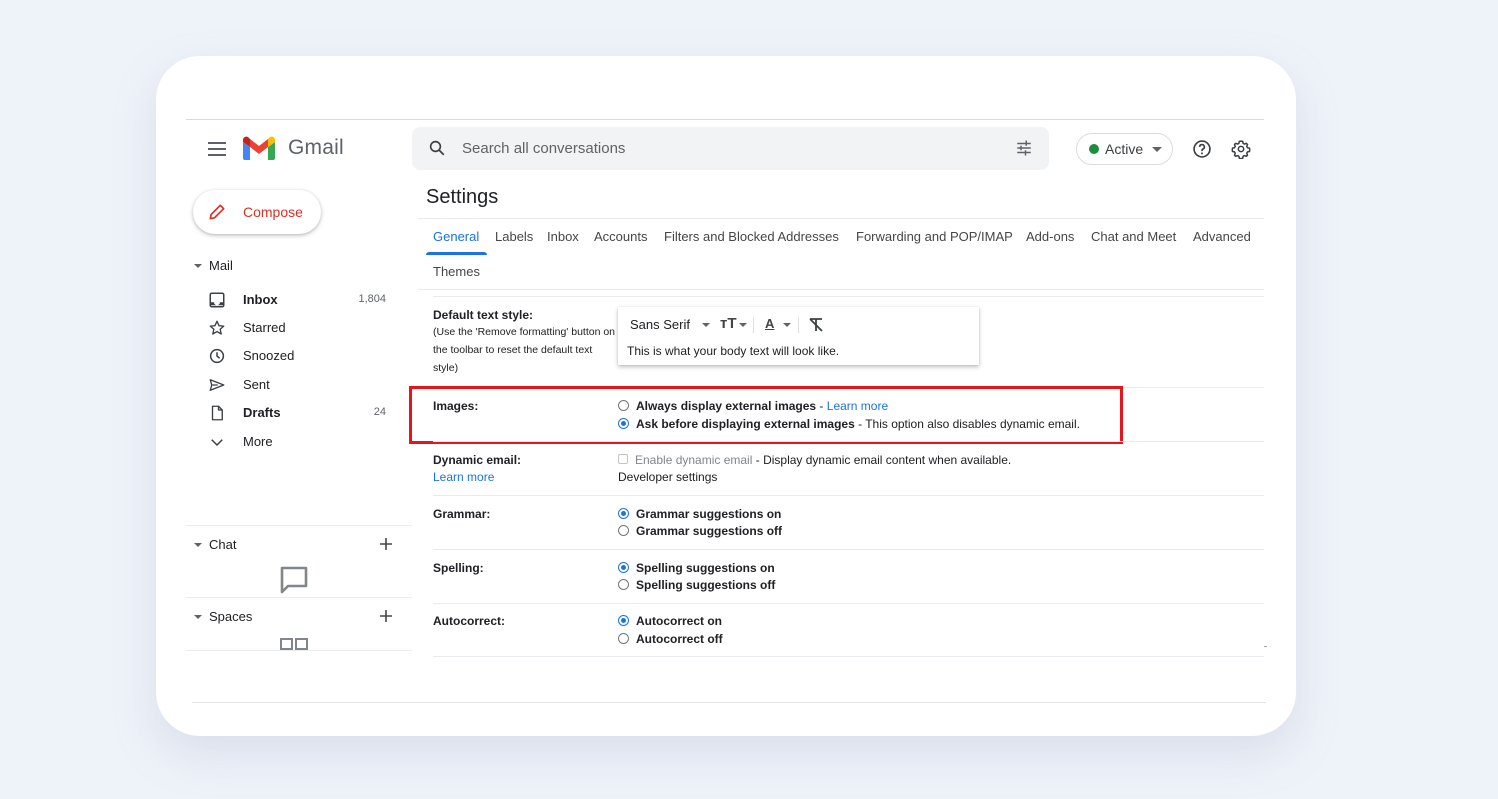  I want to click on status-dropdown: Active, so click(1124, 149).